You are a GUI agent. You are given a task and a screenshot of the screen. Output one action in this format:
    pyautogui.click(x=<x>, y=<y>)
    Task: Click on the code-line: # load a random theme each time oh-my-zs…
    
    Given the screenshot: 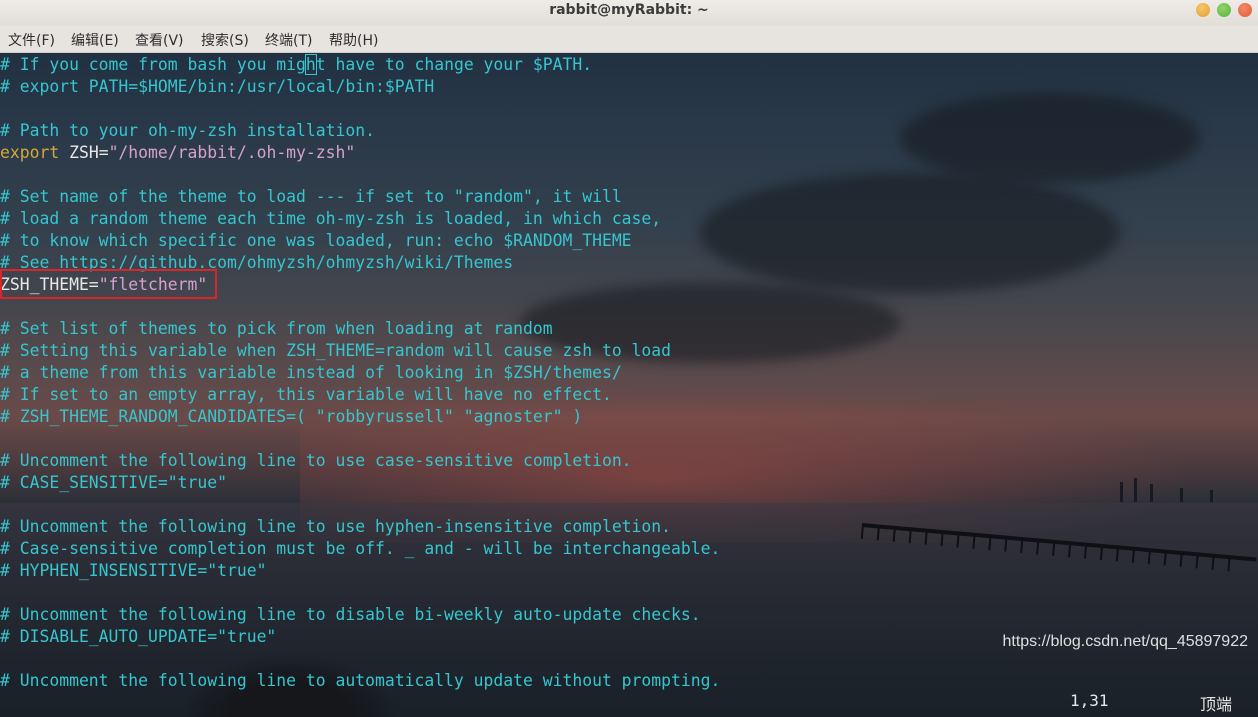 What is the action you would take?
    pyautogui.click(x=331, y=218)
    